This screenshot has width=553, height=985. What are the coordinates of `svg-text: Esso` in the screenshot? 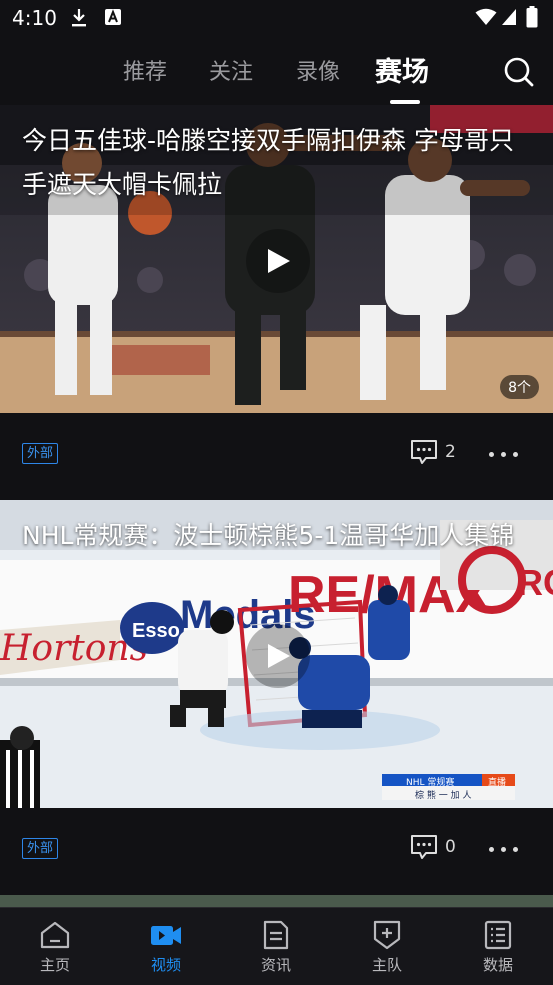 It's located at (156, 631).